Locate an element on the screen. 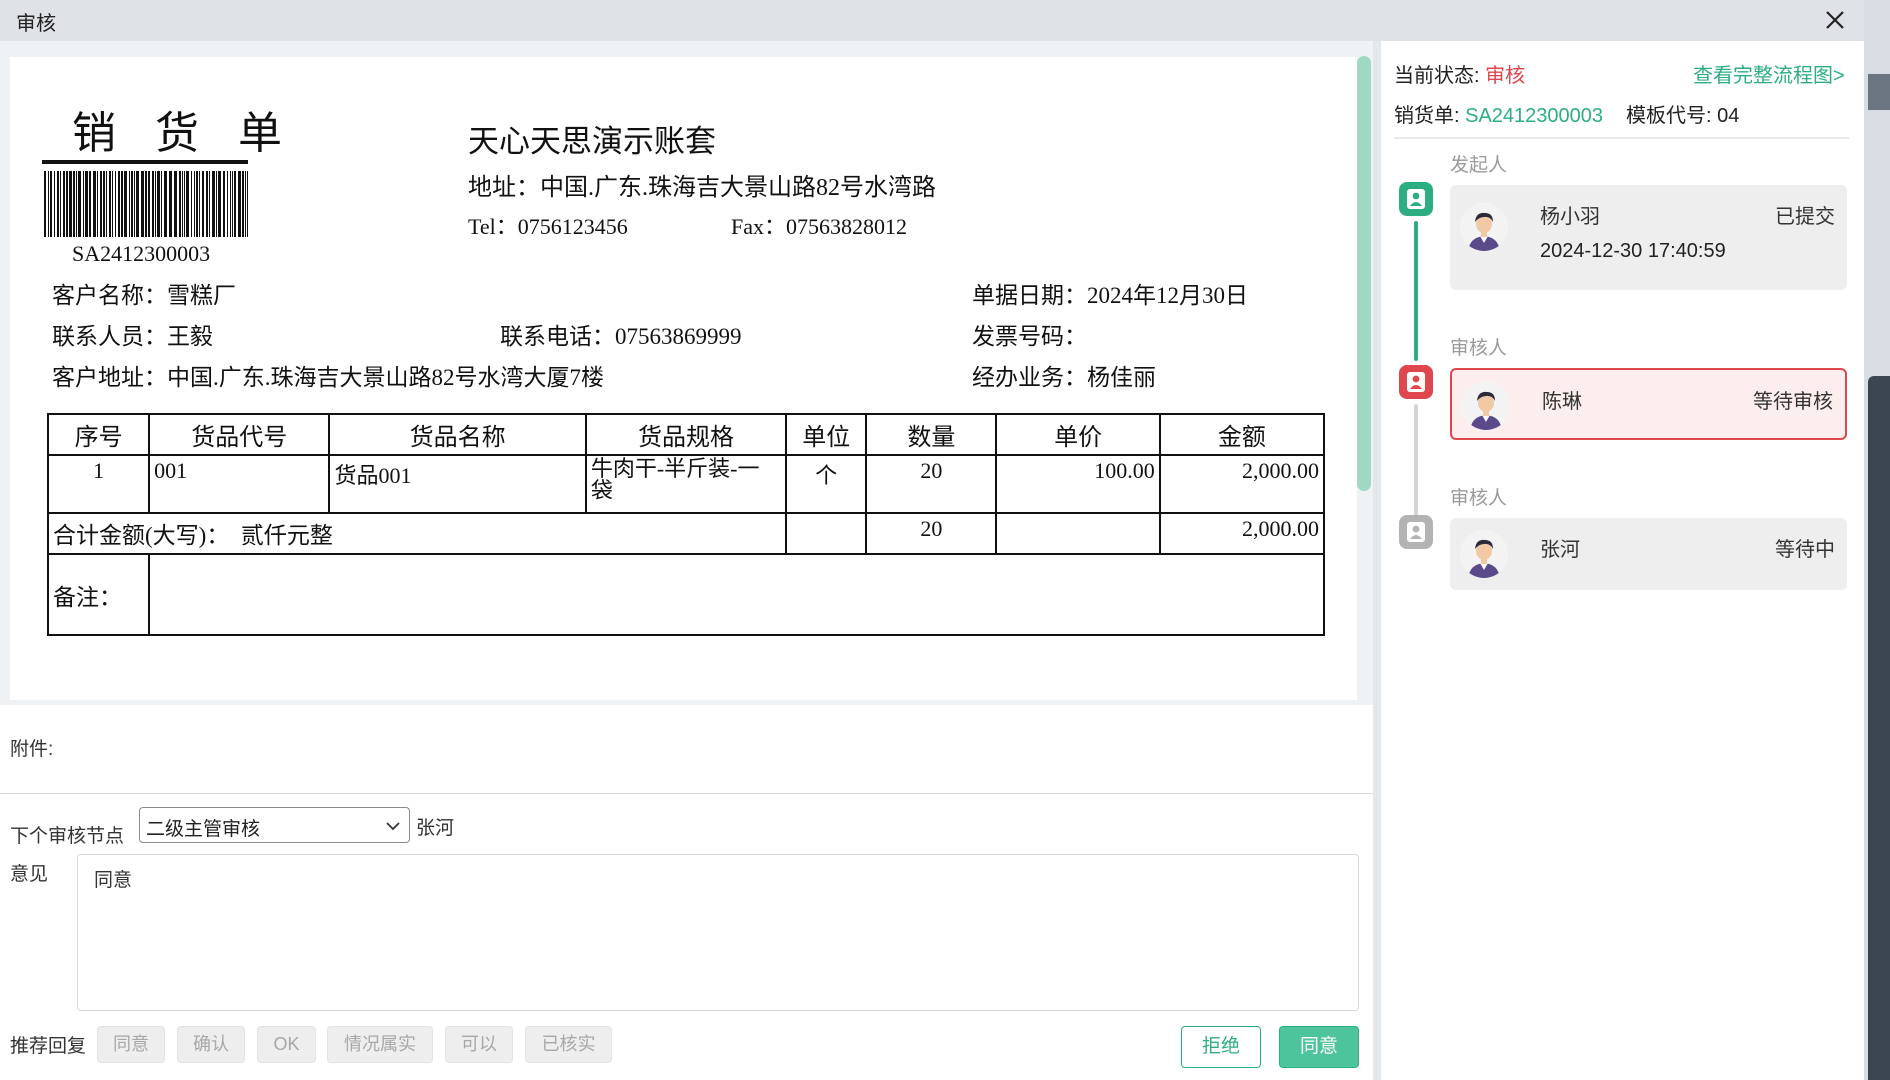  chevron-down-icon is located at coordinates (393, 826).